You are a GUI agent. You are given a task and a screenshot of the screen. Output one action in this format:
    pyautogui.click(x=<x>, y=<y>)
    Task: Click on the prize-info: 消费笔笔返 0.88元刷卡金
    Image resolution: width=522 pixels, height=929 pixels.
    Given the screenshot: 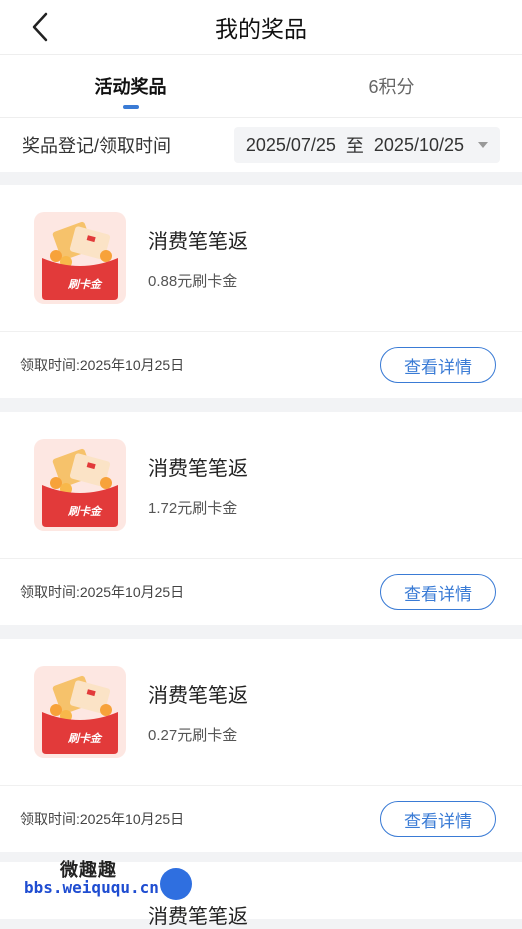 What is the action you would take?
    pyautogui.click(x=198, y=258)
    